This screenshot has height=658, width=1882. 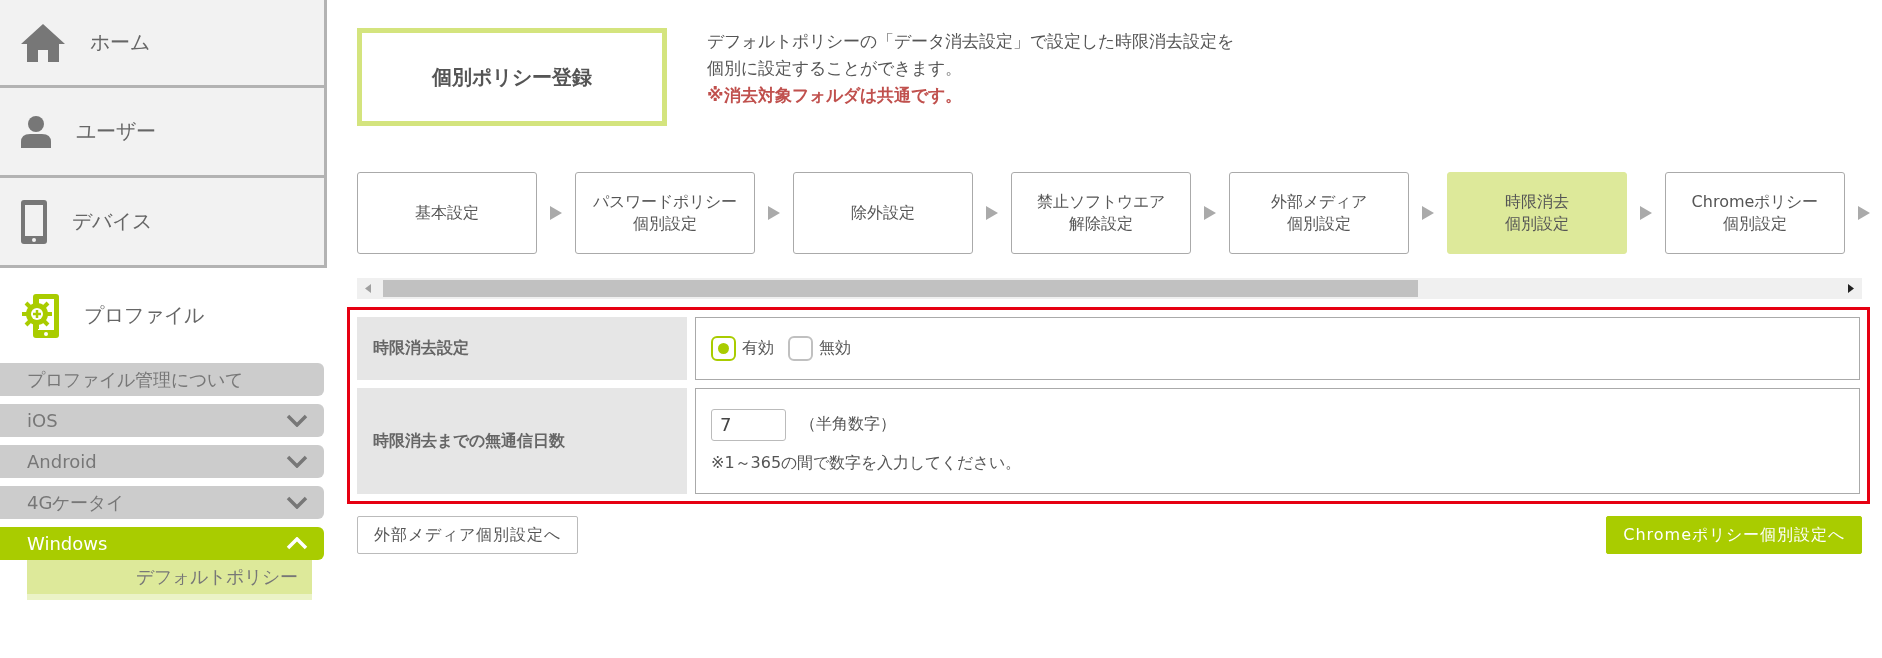 What do you see at coordinates (970, 41) in the screenshot?
I see `description-text: デフォルトポリシーの「データ消去設定」で設定した時限消去設定を` at bounding box center [970, 41].